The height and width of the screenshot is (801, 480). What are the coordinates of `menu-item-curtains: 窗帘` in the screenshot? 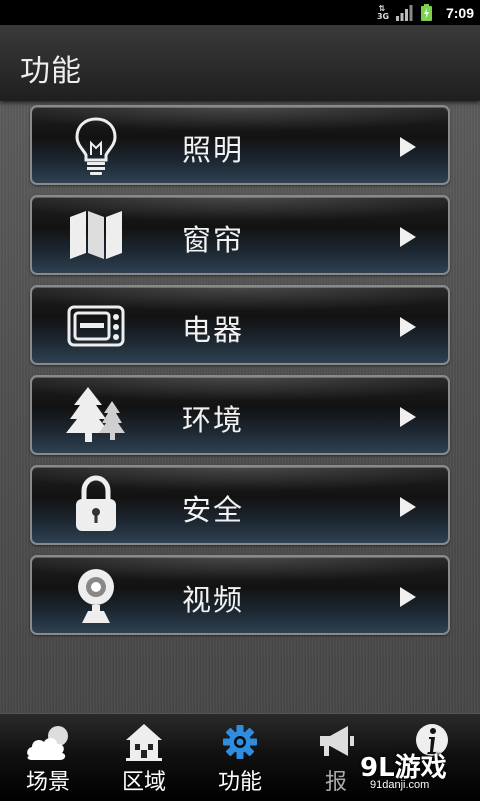 It's located at (240, 235).